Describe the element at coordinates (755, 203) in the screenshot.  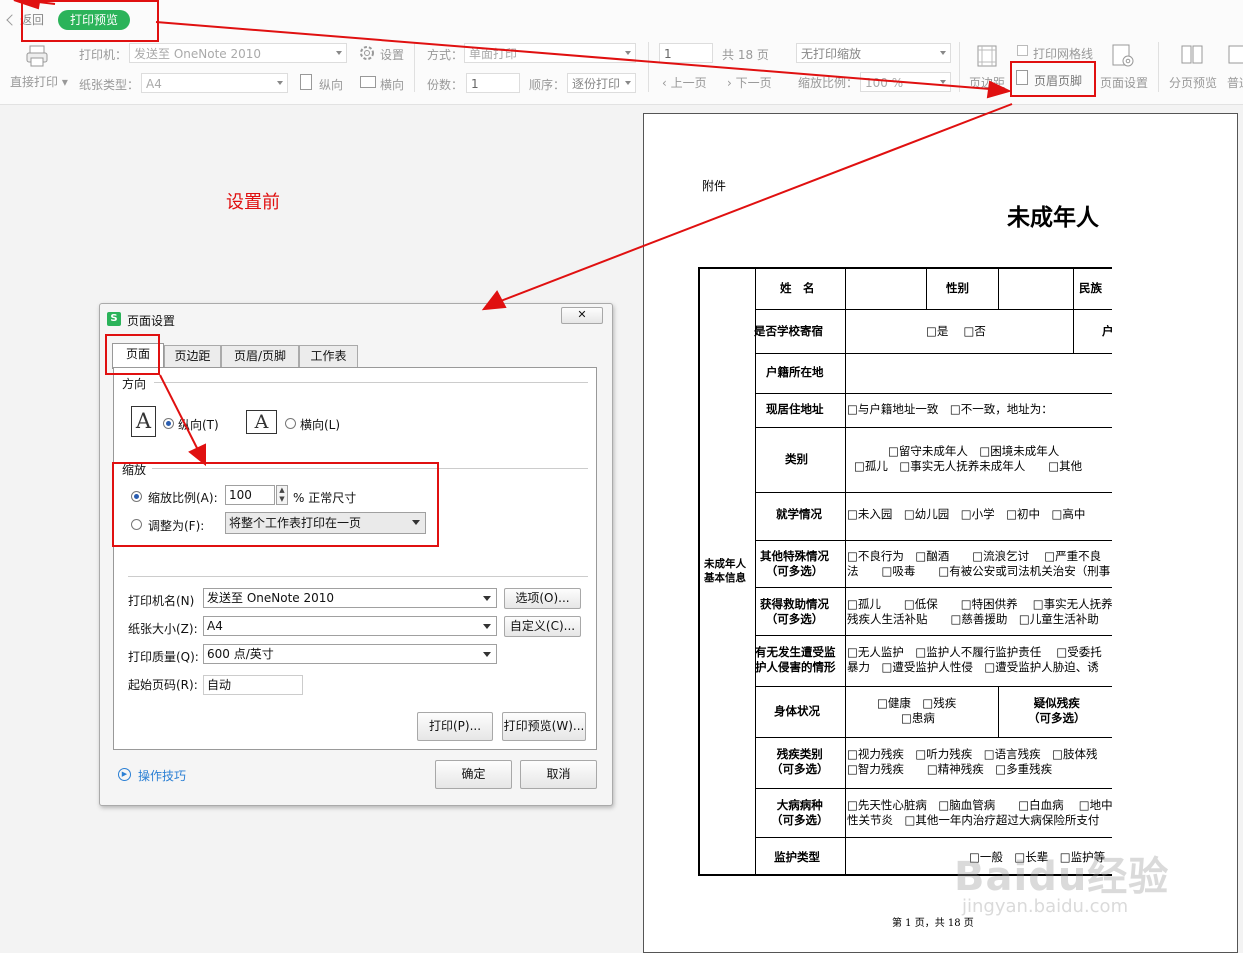
I see `arrow-to-dialog` at that location.